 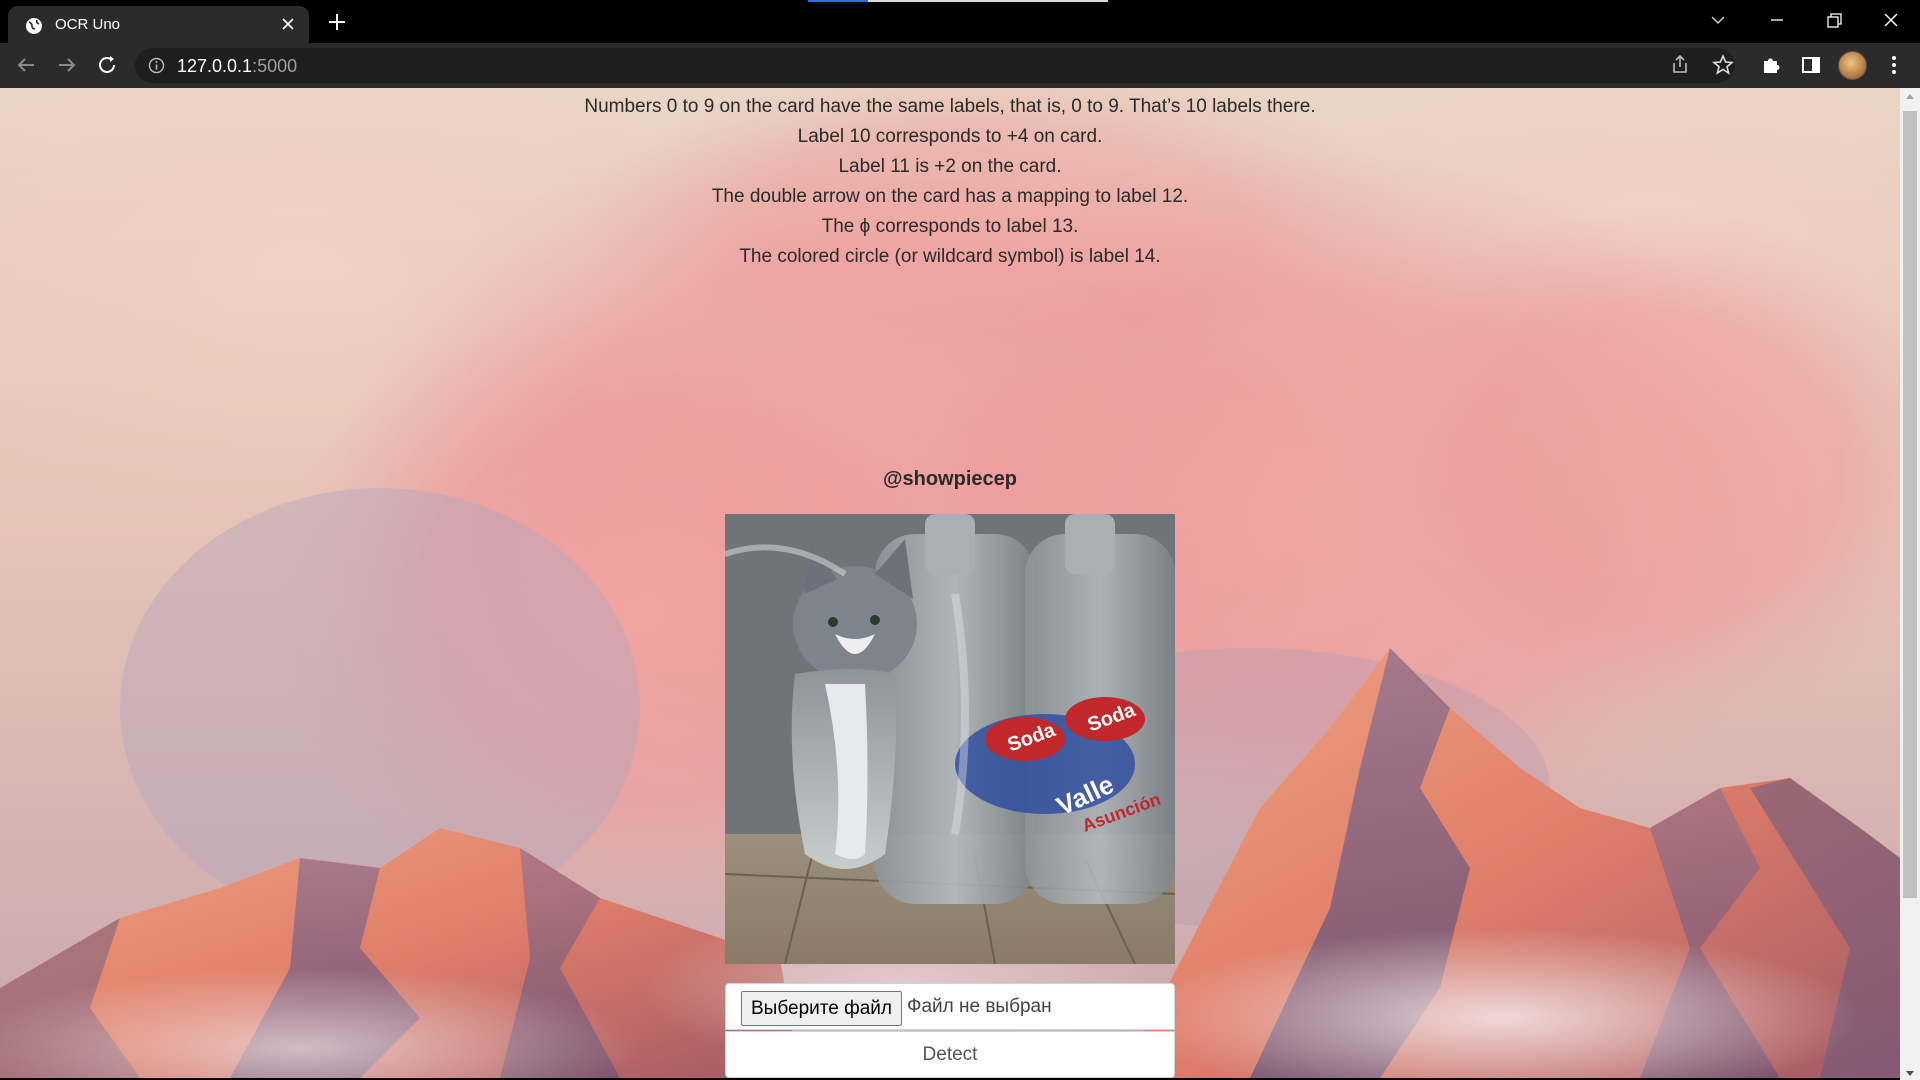 I want to click on uploaded-image-preview: Soda Soda Valle Asunción, so click(x=950, y=739).